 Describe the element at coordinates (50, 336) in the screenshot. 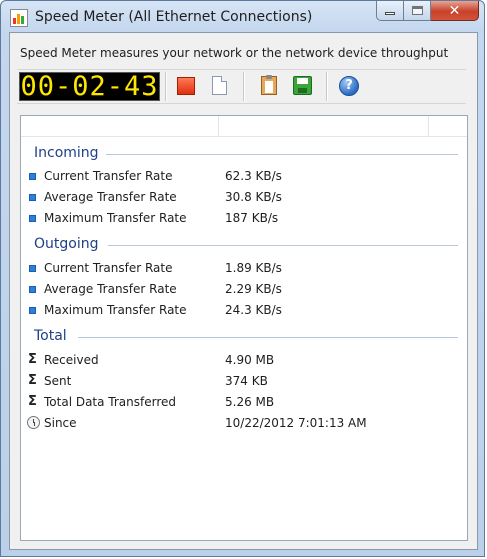

I see `total-heading: Total` at that location.